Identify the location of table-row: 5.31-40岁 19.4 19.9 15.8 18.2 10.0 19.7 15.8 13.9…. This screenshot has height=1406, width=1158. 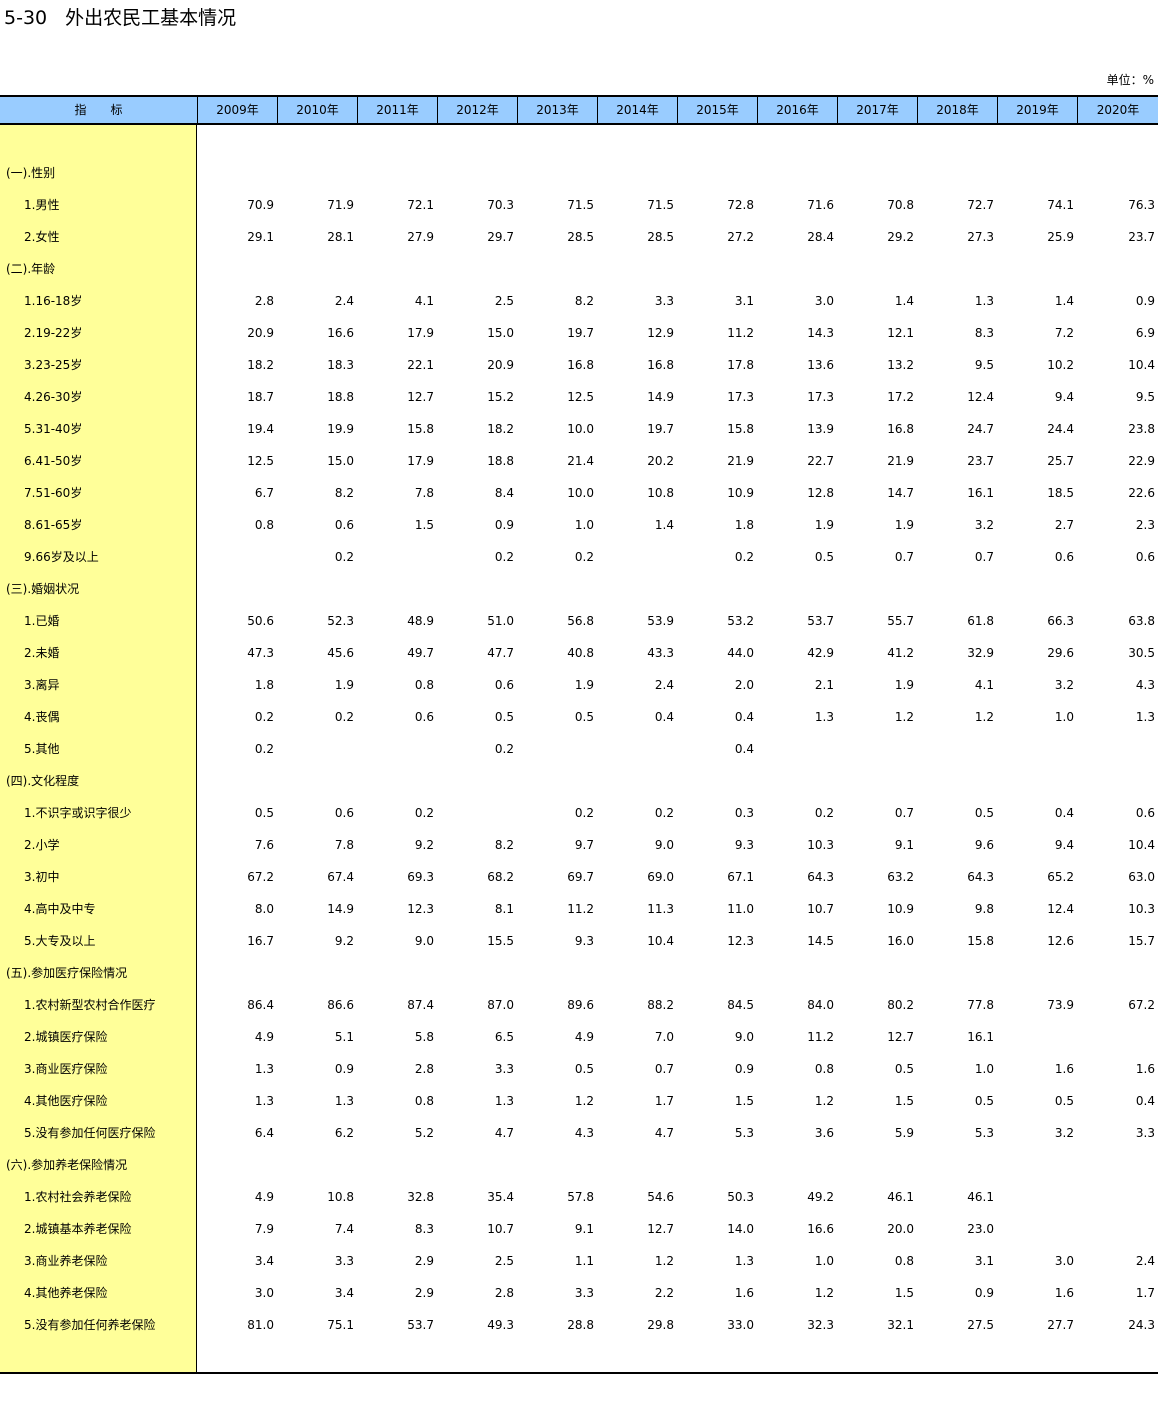
(579, 429).